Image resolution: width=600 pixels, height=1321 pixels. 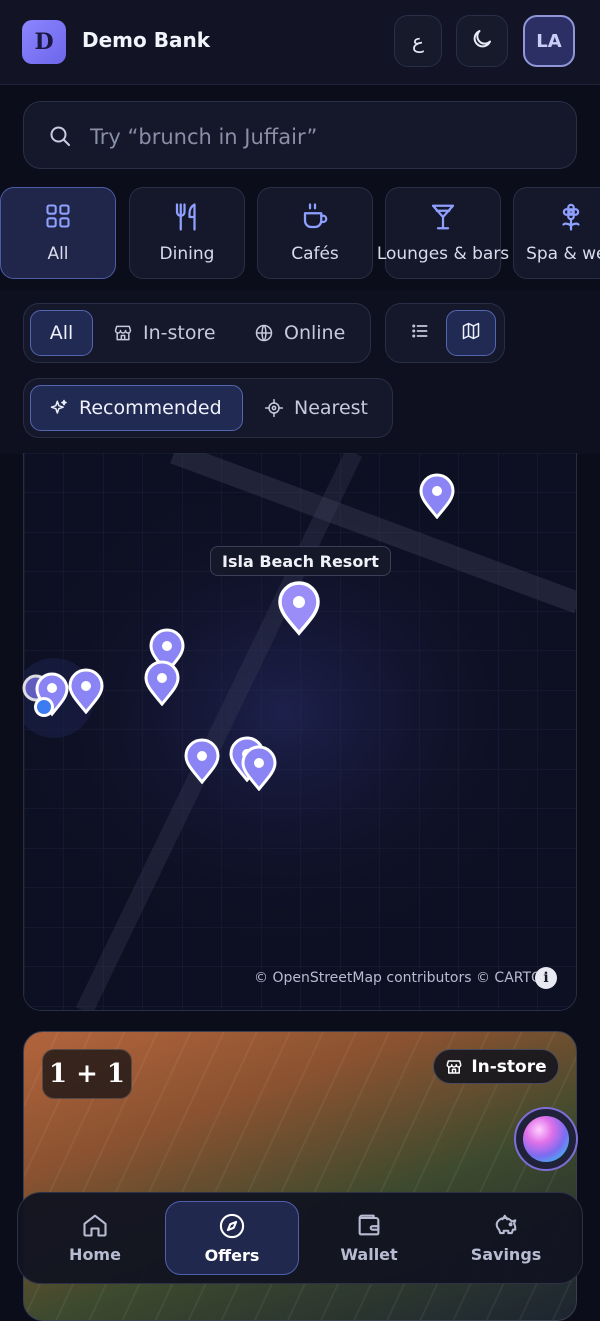 I want to click on crosshair-icon, so click(x=274, y=408).